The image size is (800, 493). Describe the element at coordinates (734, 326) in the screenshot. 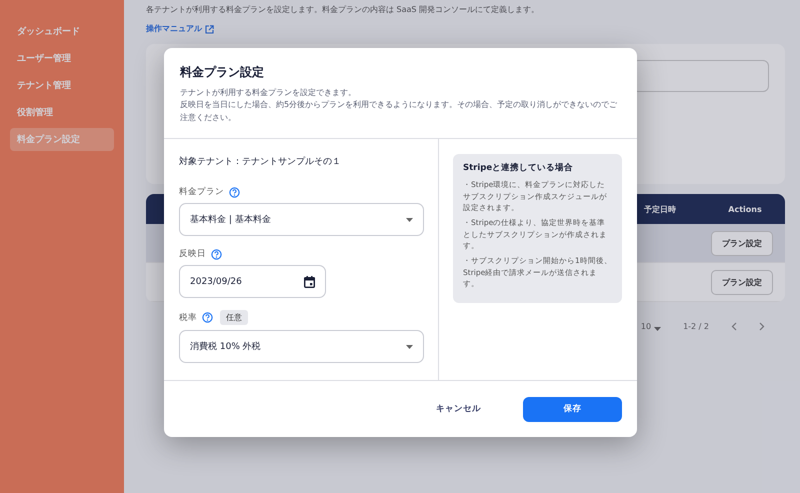

I see `previous-icon` at that location.